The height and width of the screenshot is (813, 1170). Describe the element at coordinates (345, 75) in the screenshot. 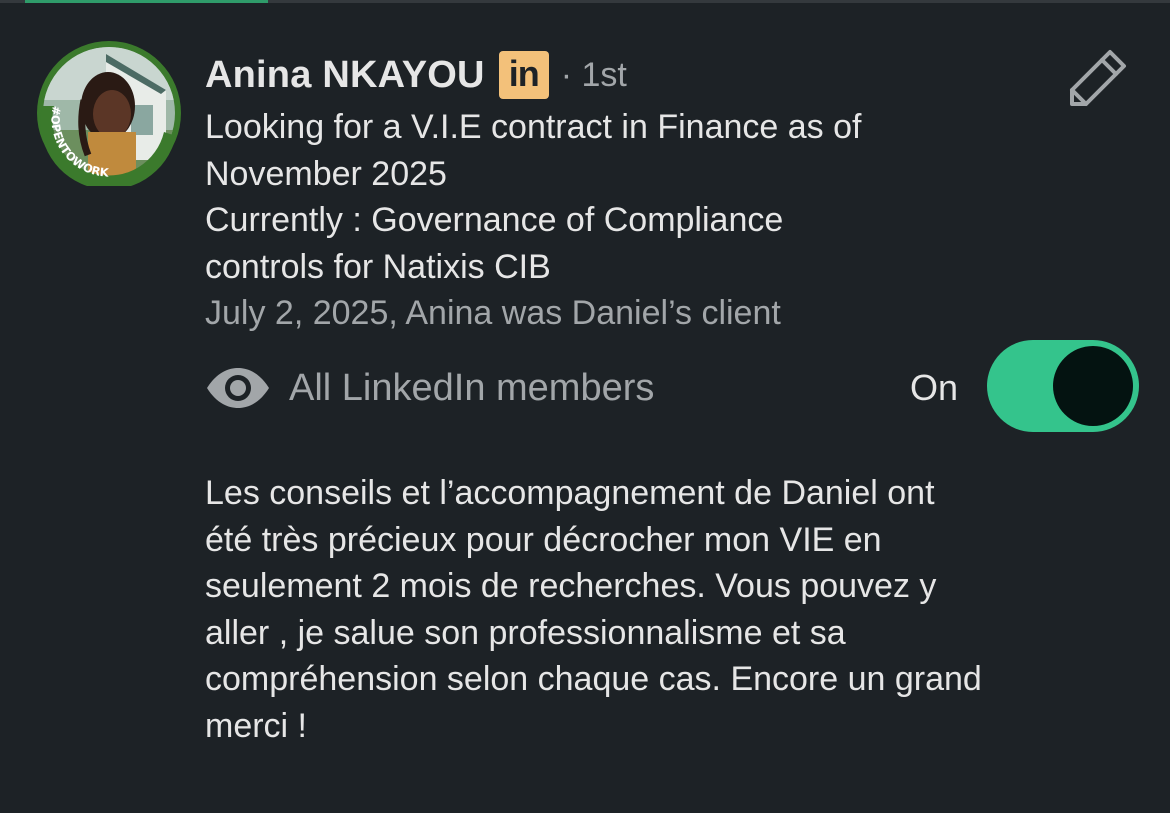

I see `profile-name: Anina NKAYOU` at that location.